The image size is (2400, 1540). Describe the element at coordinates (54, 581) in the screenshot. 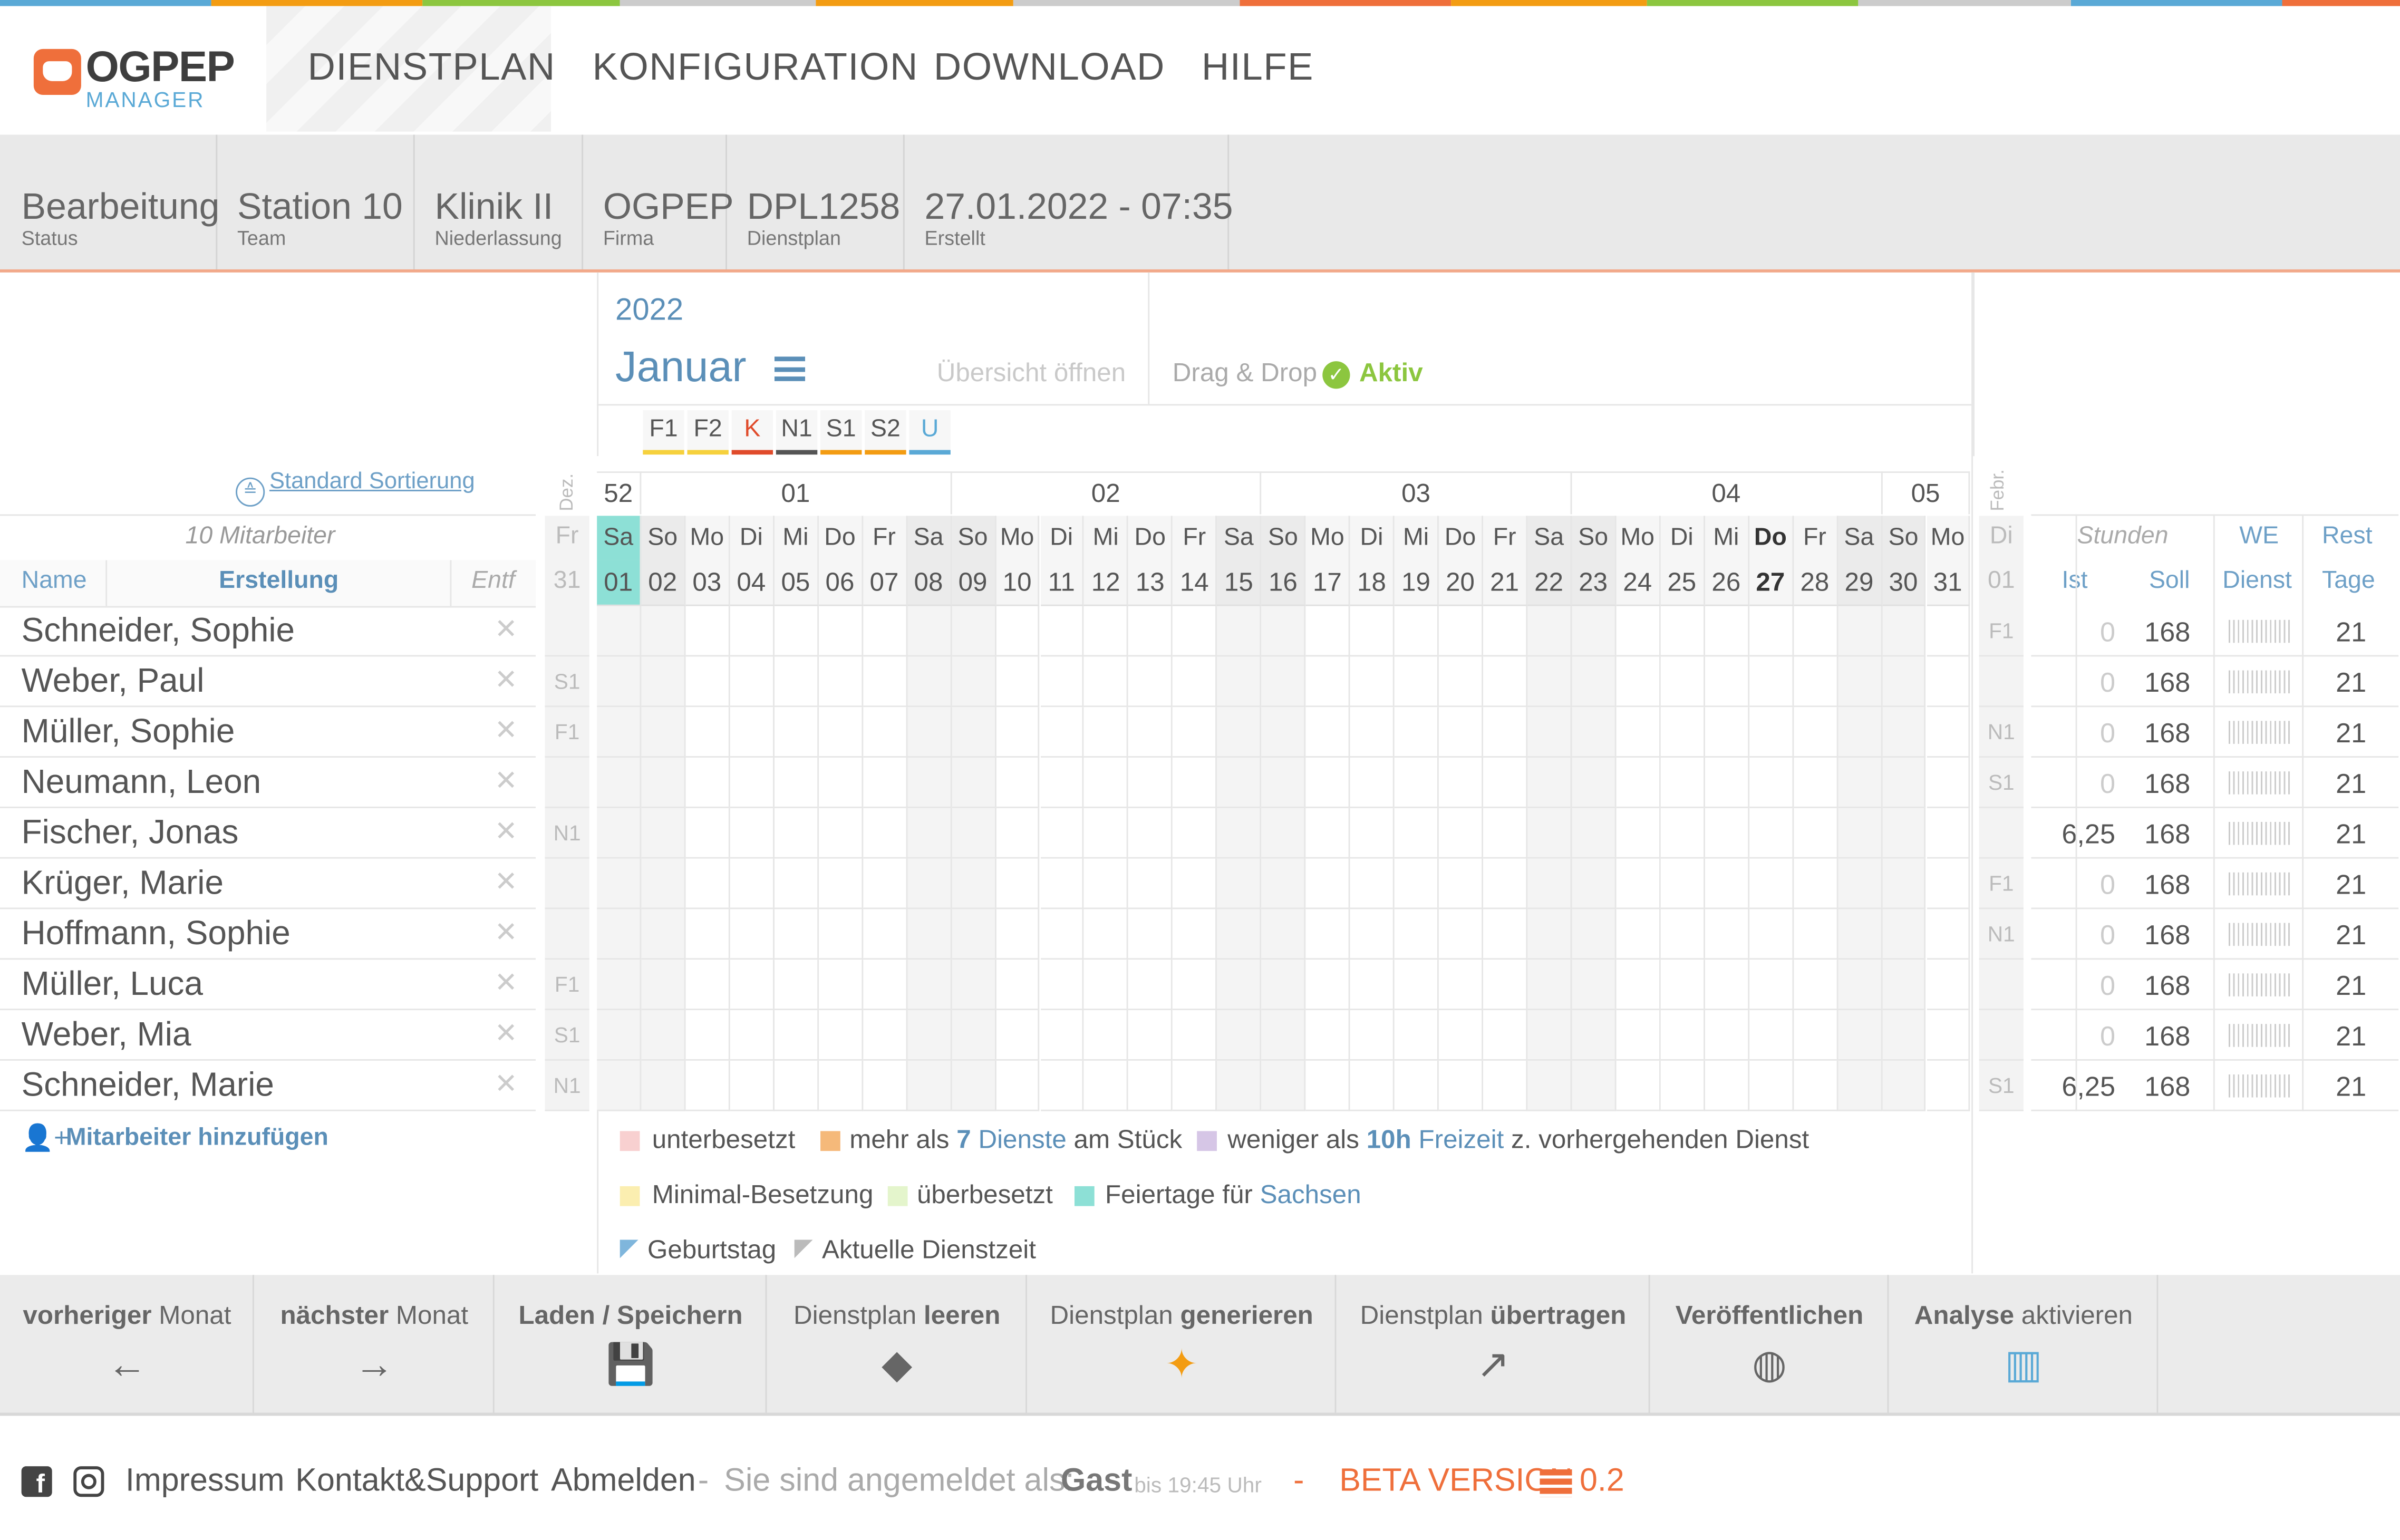

I see `col-name-header: Name` at that location.